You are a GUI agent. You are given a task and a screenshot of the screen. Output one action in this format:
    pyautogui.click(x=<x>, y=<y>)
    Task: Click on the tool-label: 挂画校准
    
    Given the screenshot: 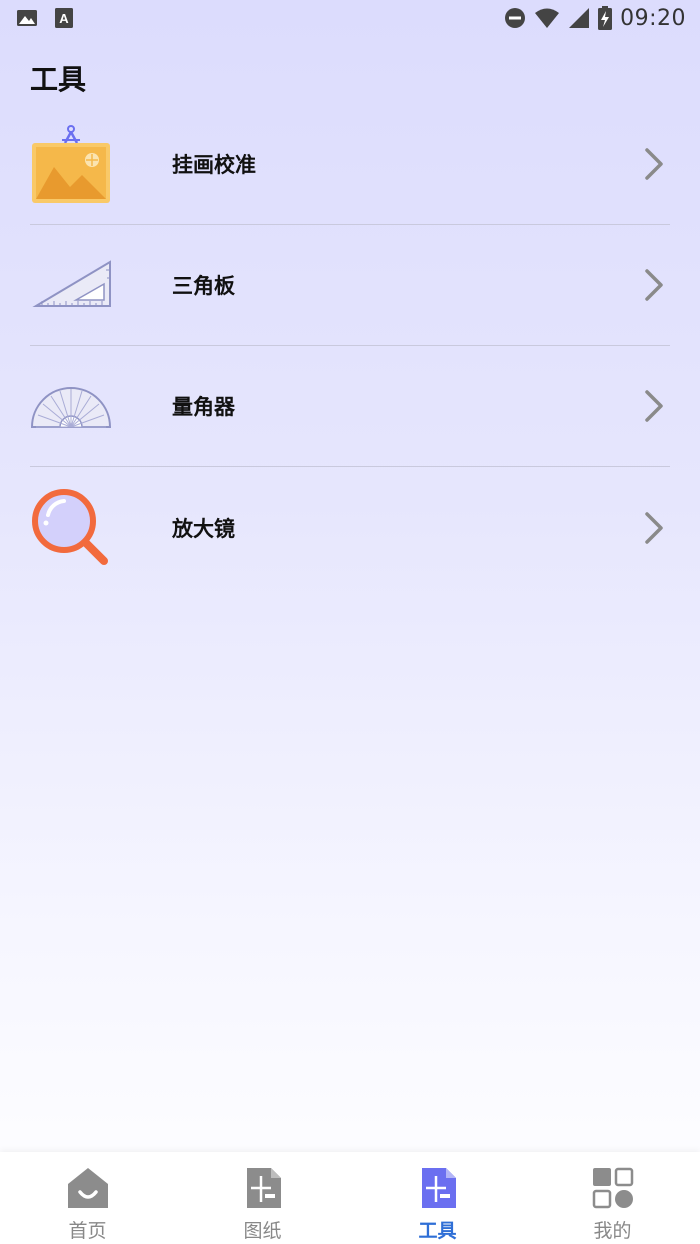 What is the action you would take?
    pyautogui.click(x=214, y=165)
    